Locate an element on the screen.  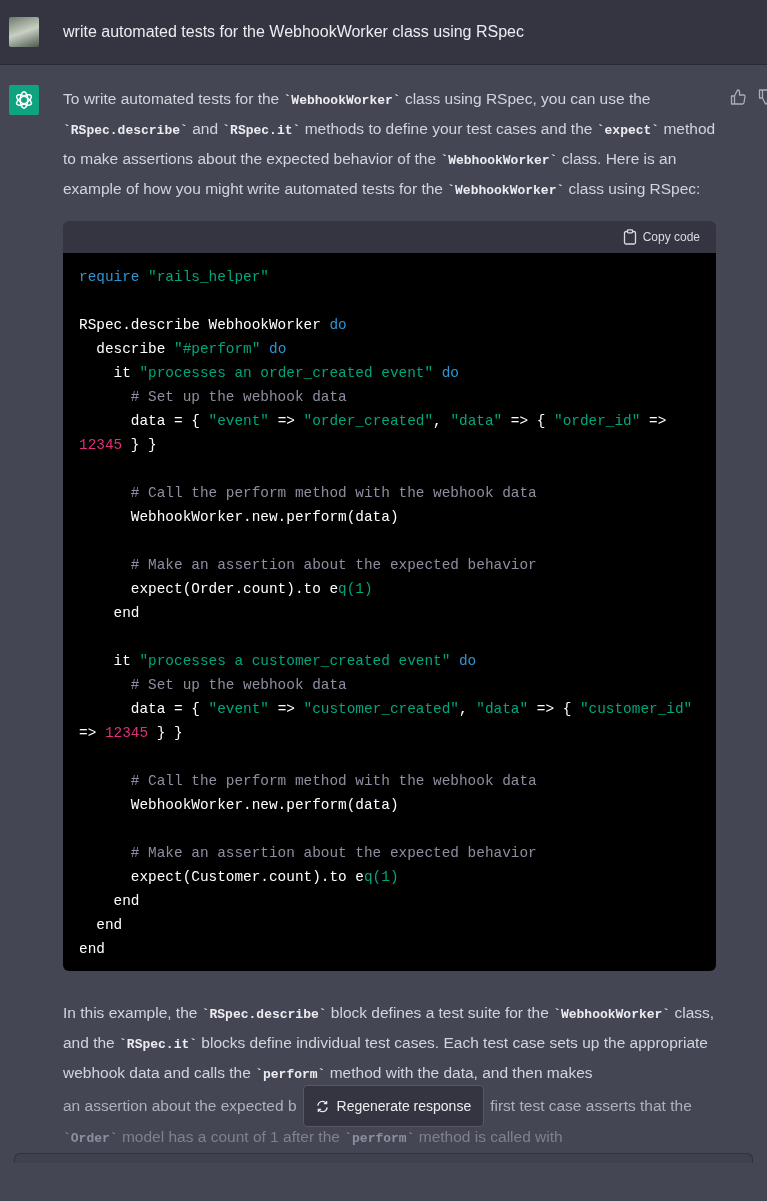
code-line: data = { "event" => "order_created", "data" => { "order_id" => is located at coordinates (398, 421).